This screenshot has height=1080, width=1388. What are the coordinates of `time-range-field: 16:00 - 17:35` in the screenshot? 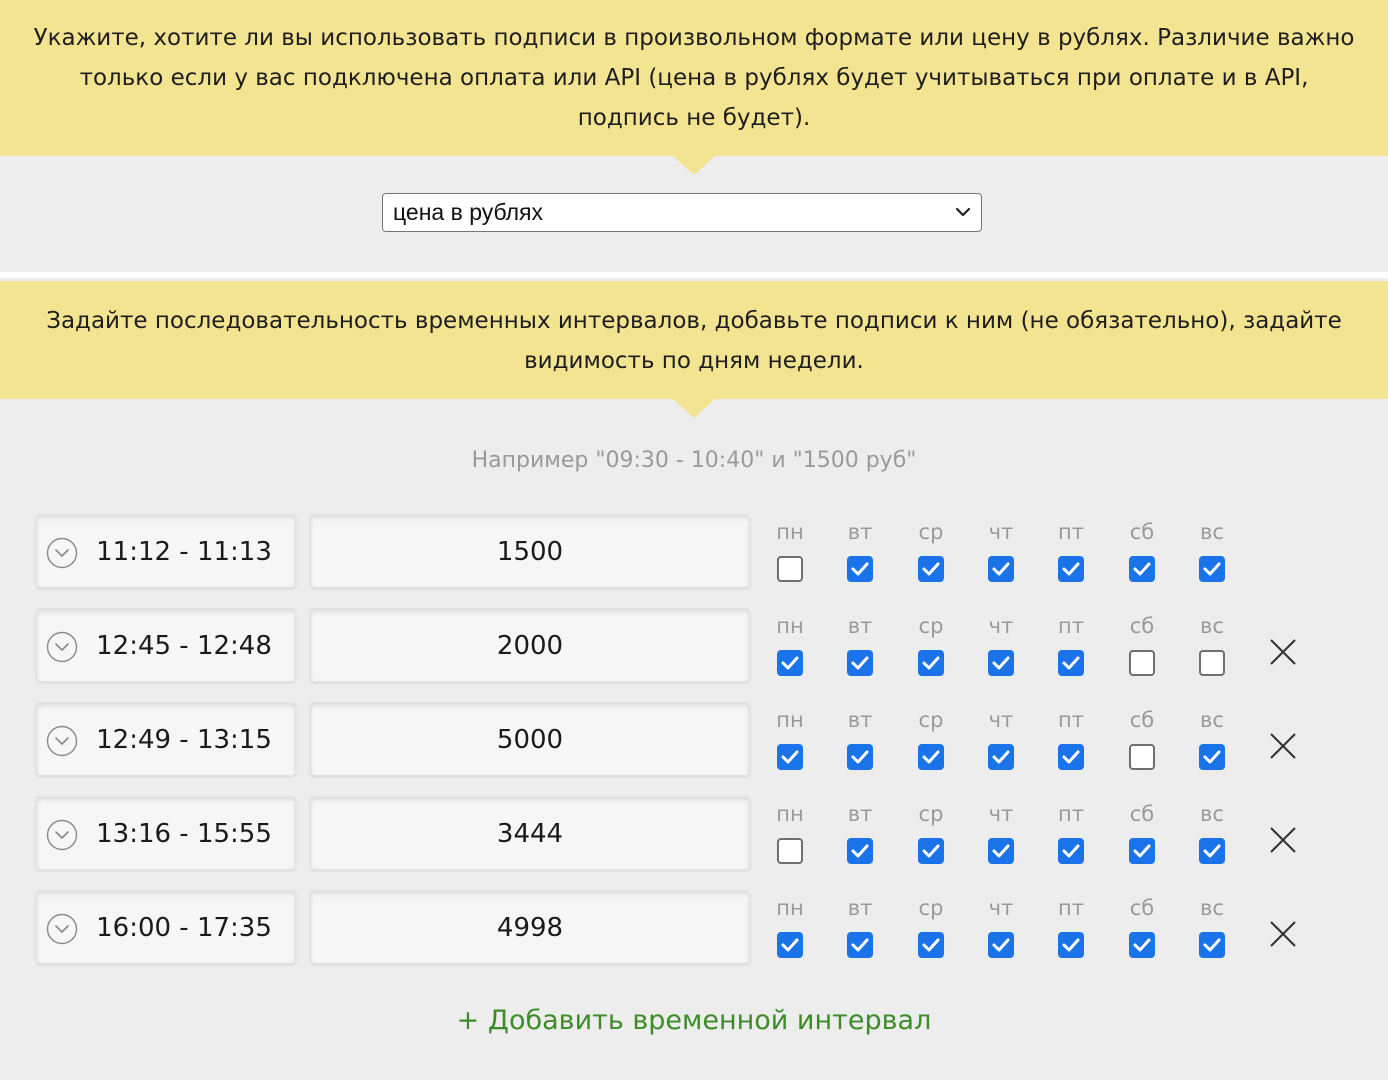 It's located at (166, 927).